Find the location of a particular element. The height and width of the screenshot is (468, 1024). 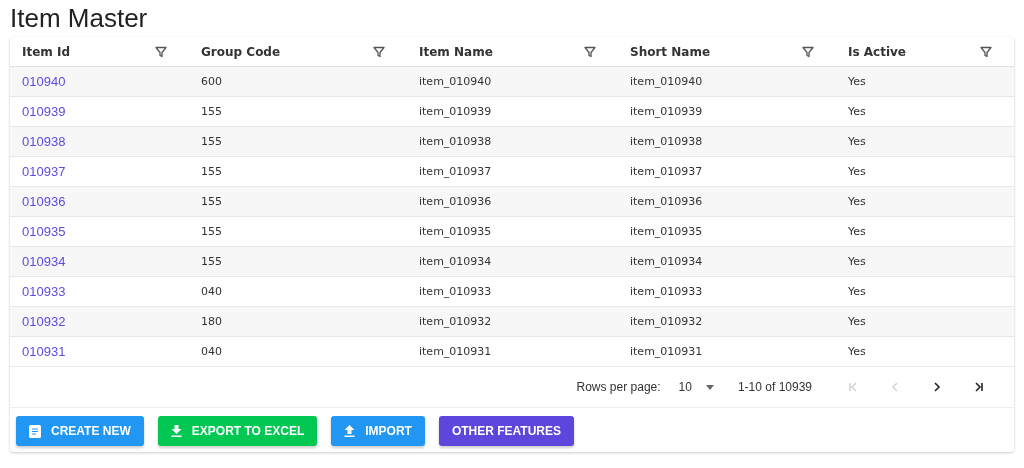

download-icon is located at coordinates (176, 431).